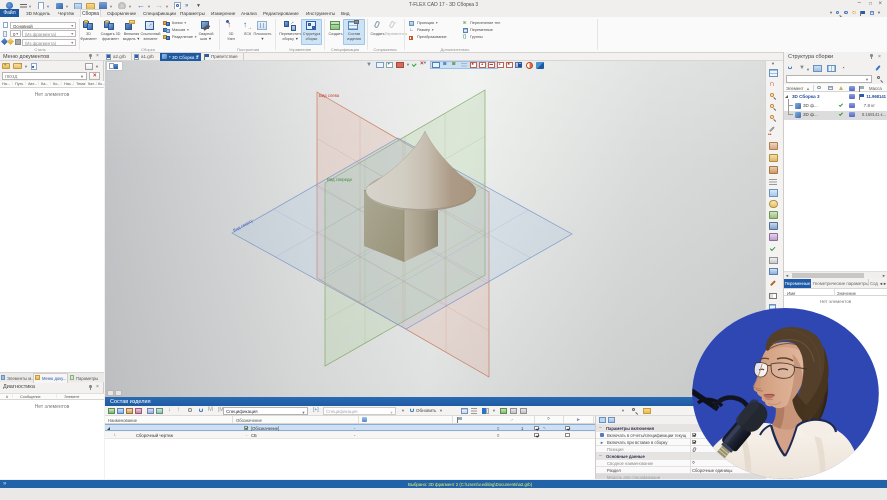 The width and height of the screenshot is (887, 500). I want to click on svg-text: Вид слева, so click(329, 95).